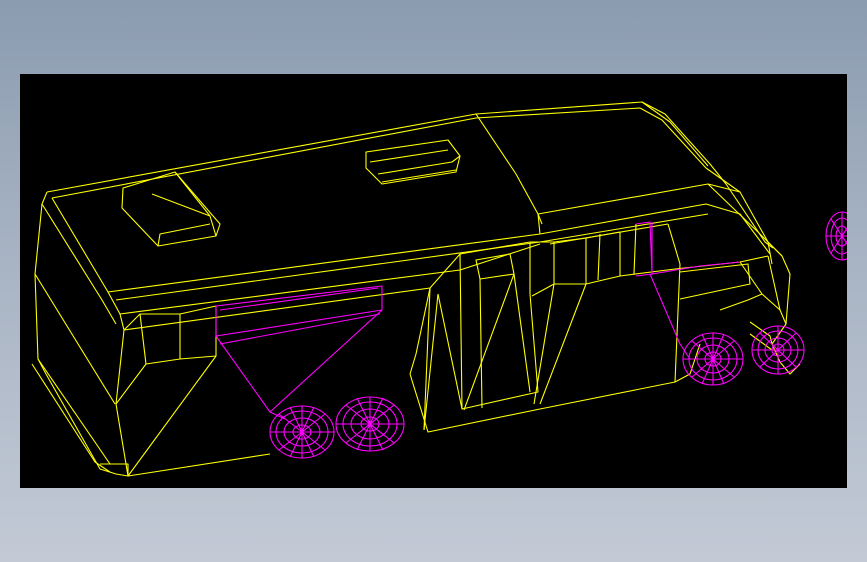 Image resolution: width=867 pixels, height=562 pixels. Describe the element at coordinates (379, 153) in the screenshot. I see `roof-edge-inner` at that location.